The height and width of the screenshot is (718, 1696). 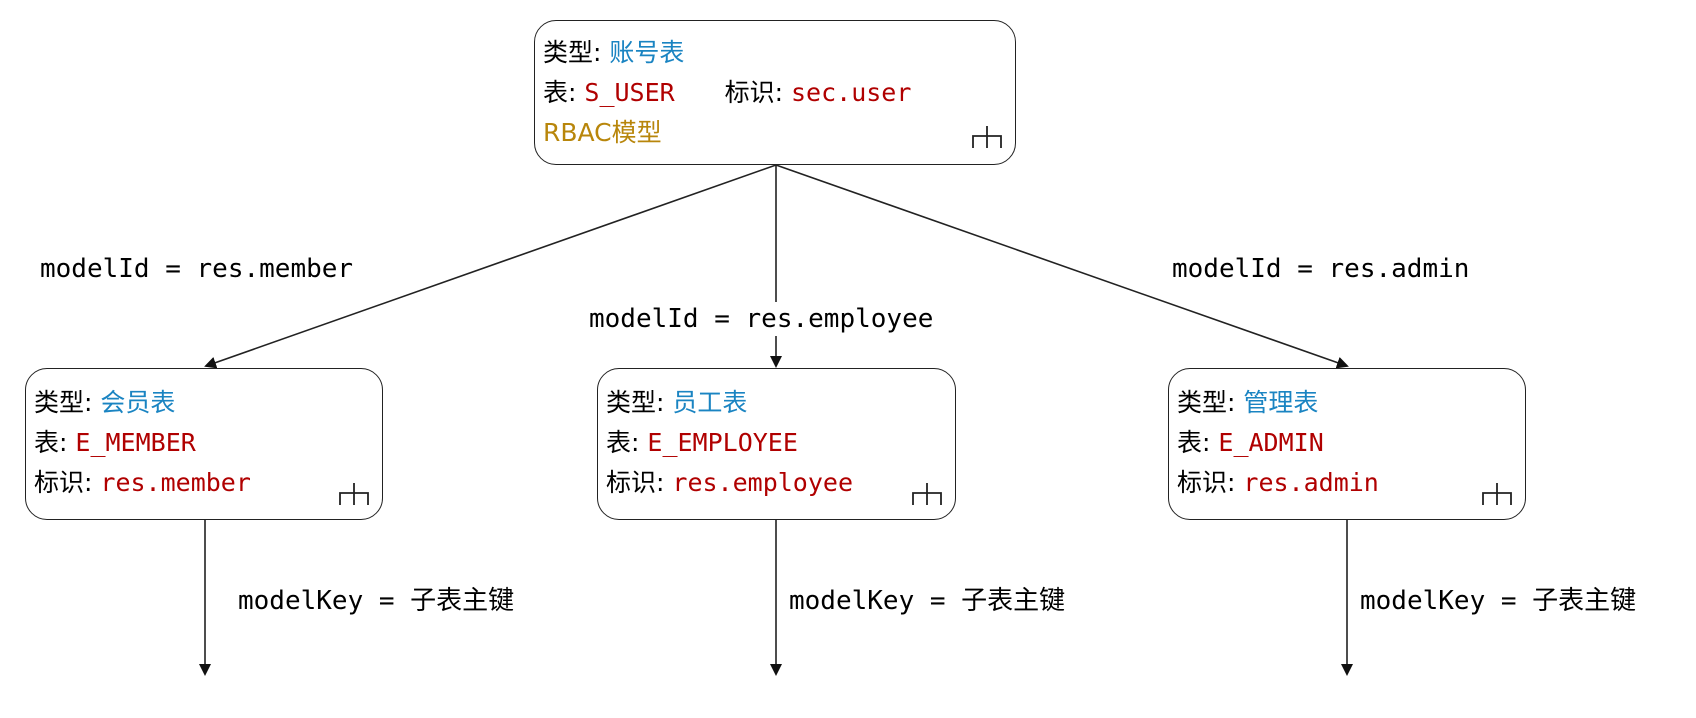 What do you see at coordinates (1311, 482) in the screenshot?
I see `id-value: res.admin` at bounding box center [1311, 482].